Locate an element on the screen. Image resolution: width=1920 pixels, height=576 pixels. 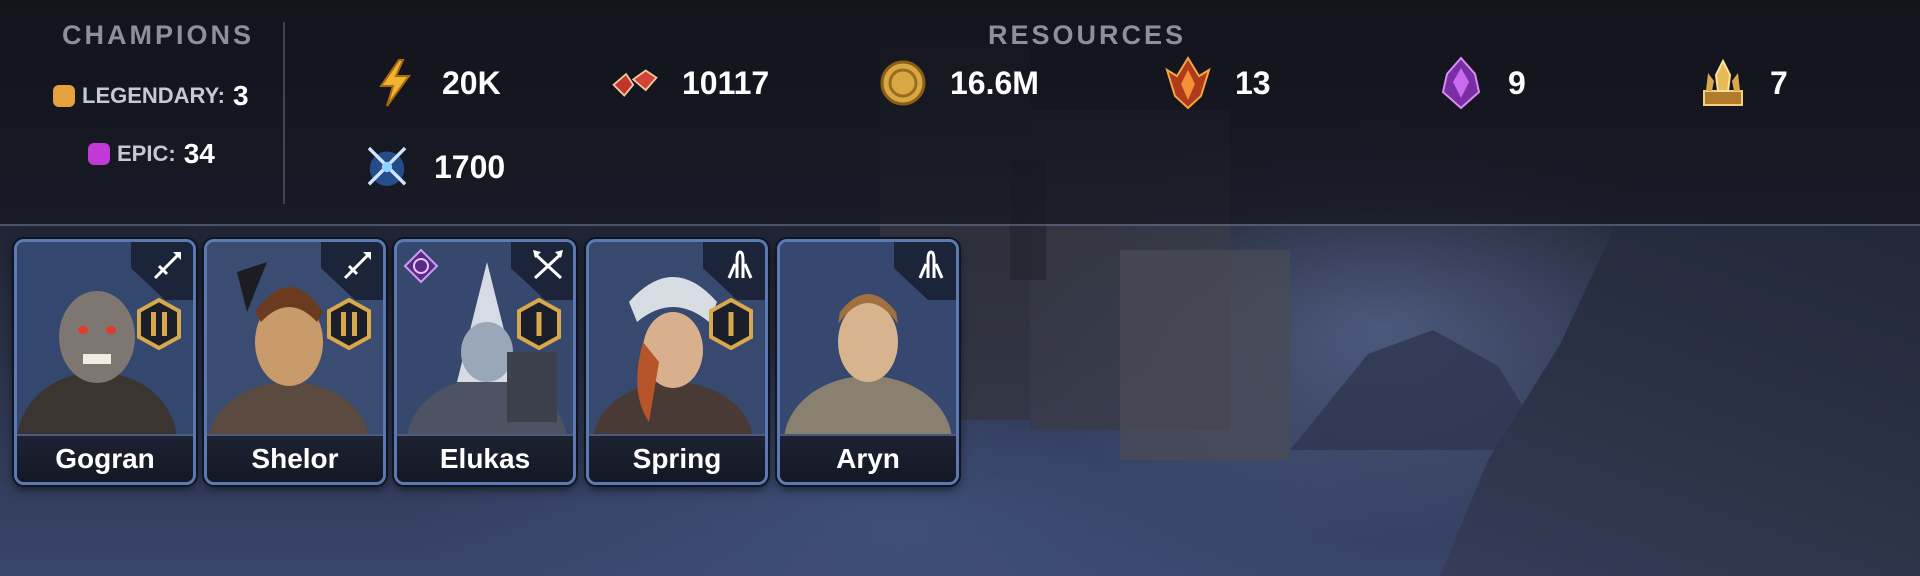
champion-card-shelor: Shelor is located at coordinates (295, 362).